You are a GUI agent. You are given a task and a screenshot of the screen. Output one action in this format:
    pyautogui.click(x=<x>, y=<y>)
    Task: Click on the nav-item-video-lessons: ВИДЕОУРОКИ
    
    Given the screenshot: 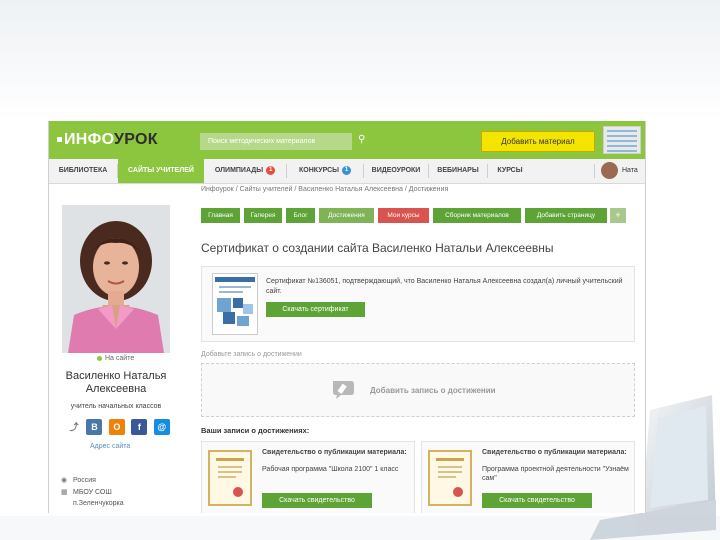 What is the action you would take?
    pyautogui.click(x=396, y=171)
    